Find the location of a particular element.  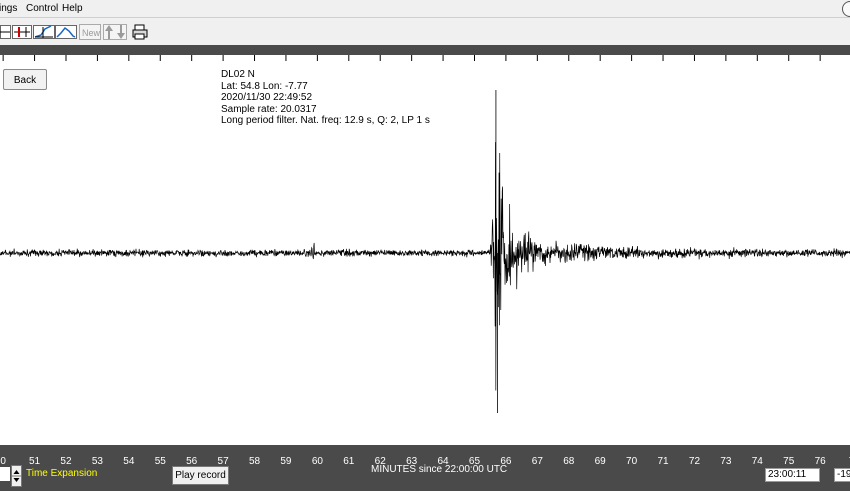

spinner-arrows-icon is located at coordinates (16, 476).